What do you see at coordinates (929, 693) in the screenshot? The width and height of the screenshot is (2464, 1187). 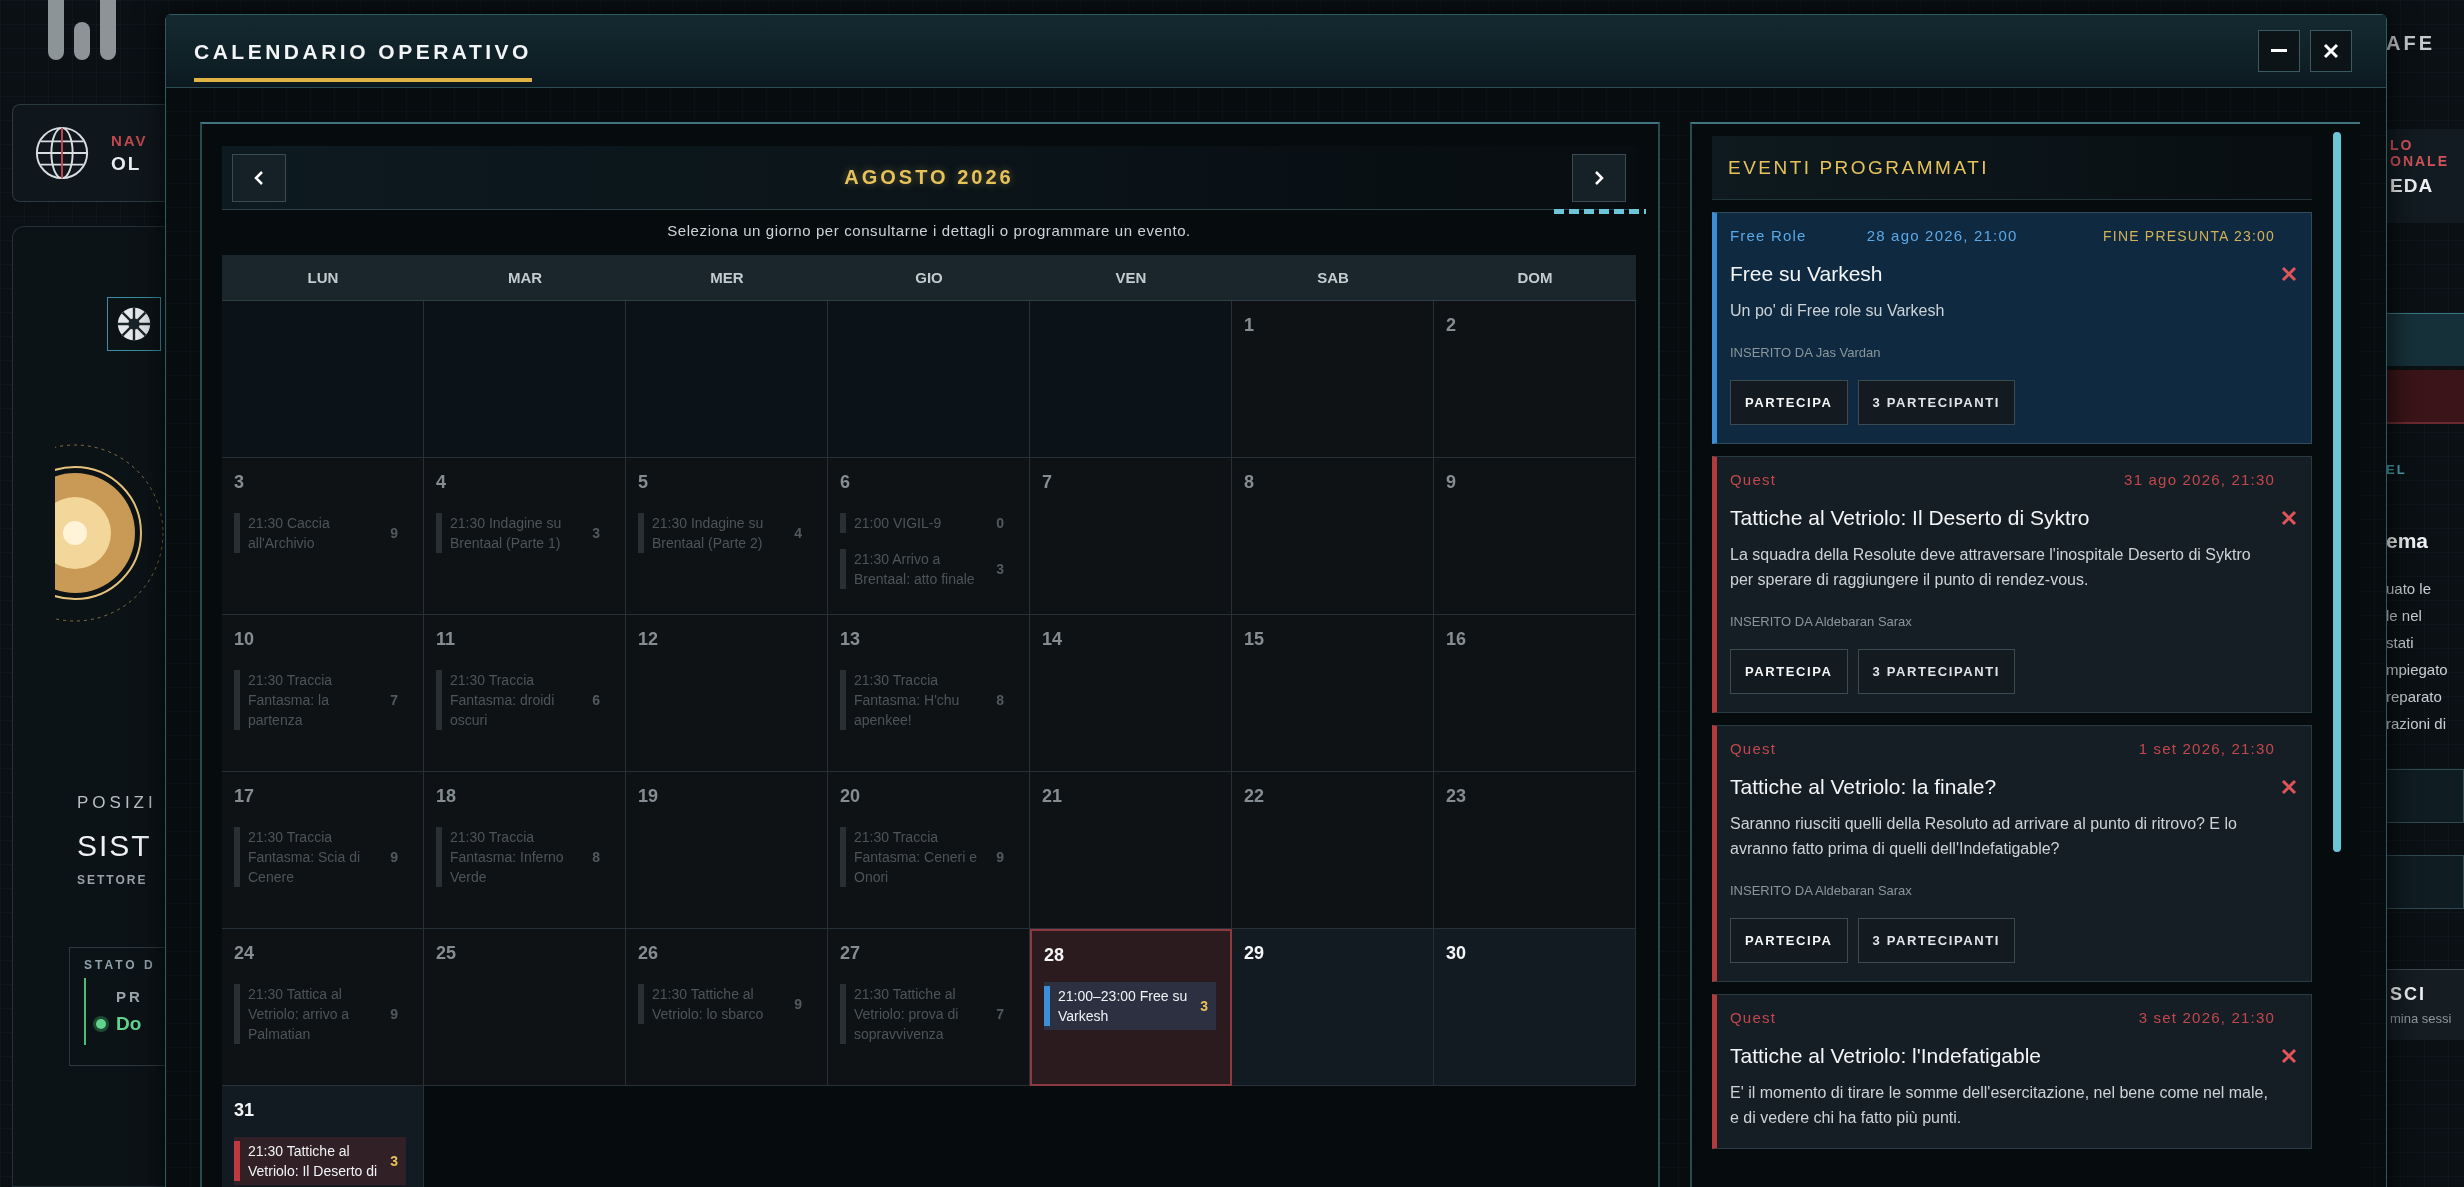 I see `calendar-day-cell: 13 21:30 Traccia Fantasma: H'chu apenkee! 8` at bounding box center [929, 693].